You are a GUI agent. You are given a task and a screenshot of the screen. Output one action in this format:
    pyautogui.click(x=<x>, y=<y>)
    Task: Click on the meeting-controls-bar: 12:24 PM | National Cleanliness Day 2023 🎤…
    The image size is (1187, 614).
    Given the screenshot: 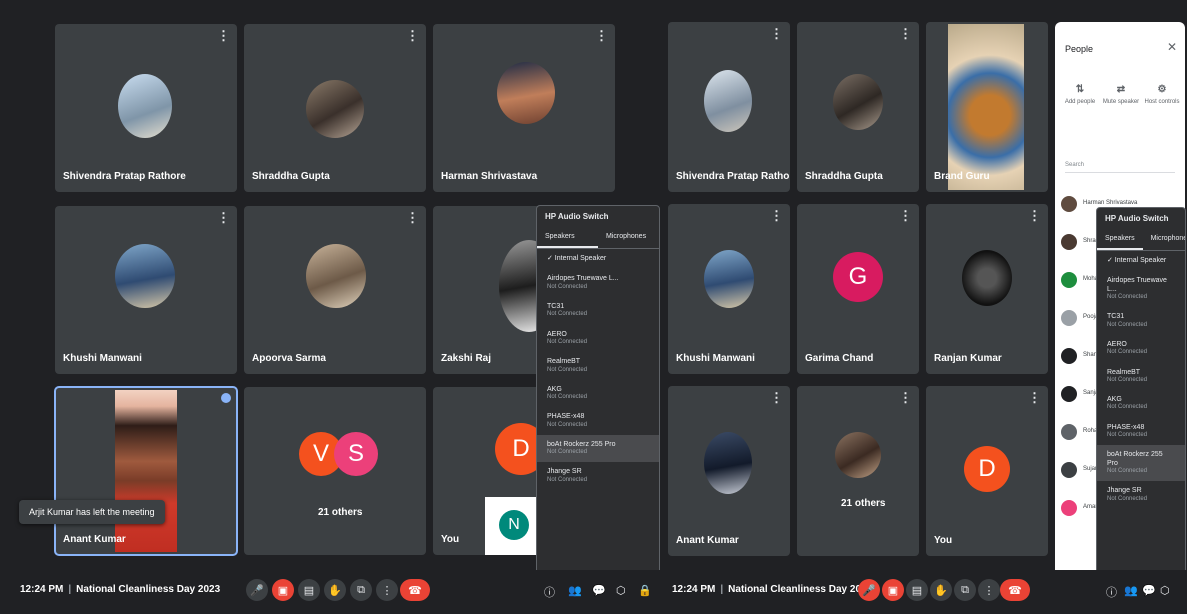 What is the action you would take?
    pyautogui.click(x=924, y=592)
    